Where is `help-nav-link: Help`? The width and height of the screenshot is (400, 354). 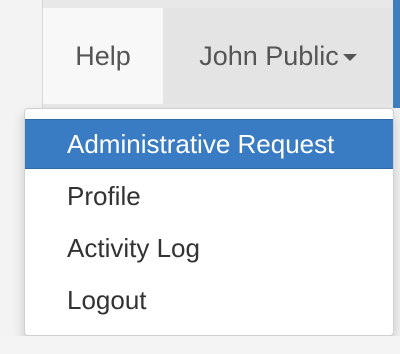 help-nav-link: Help is located at coordinates (103, 56).